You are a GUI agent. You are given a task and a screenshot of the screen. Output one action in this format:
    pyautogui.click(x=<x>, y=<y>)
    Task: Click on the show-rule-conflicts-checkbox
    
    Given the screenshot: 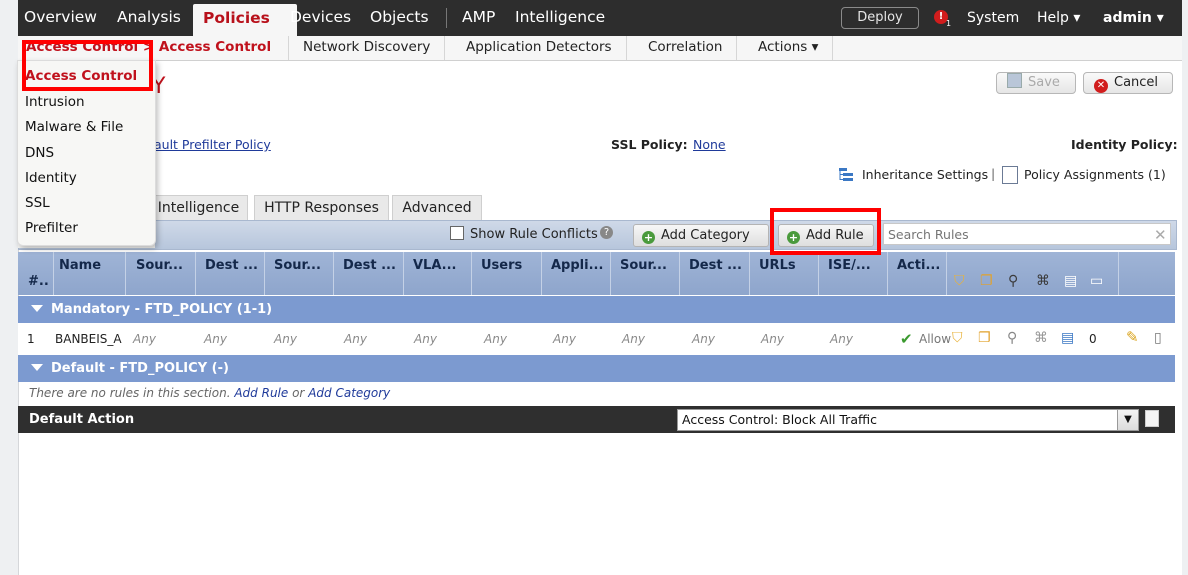 What is the action you would take?
    pyautogui.click(x=457, y=233)
    